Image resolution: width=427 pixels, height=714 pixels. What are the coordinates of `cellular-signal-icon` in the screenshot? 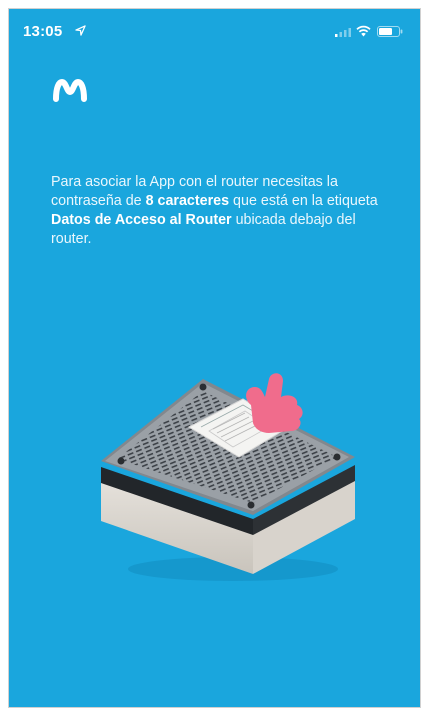 It's located at (343, 32).